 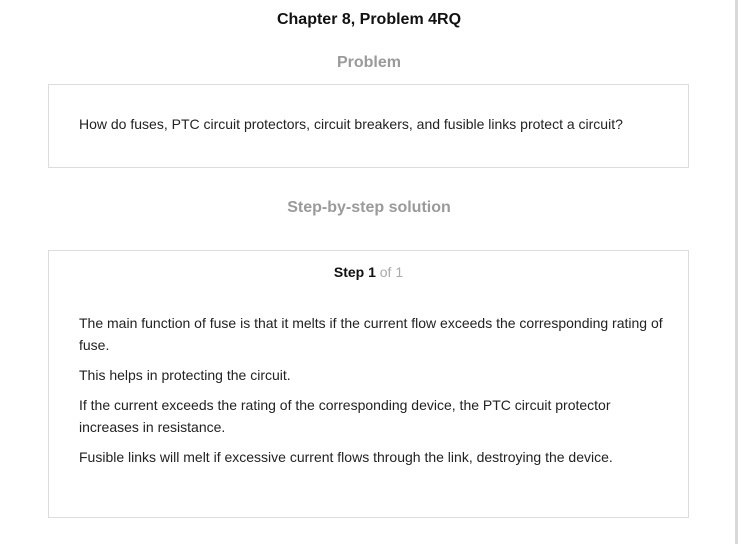 What do you see at coordinates (369, 19) in the screenshot?
I see `chapter-title: Chapter 8, Problem 4RQ` at bounding box center [369, 19].